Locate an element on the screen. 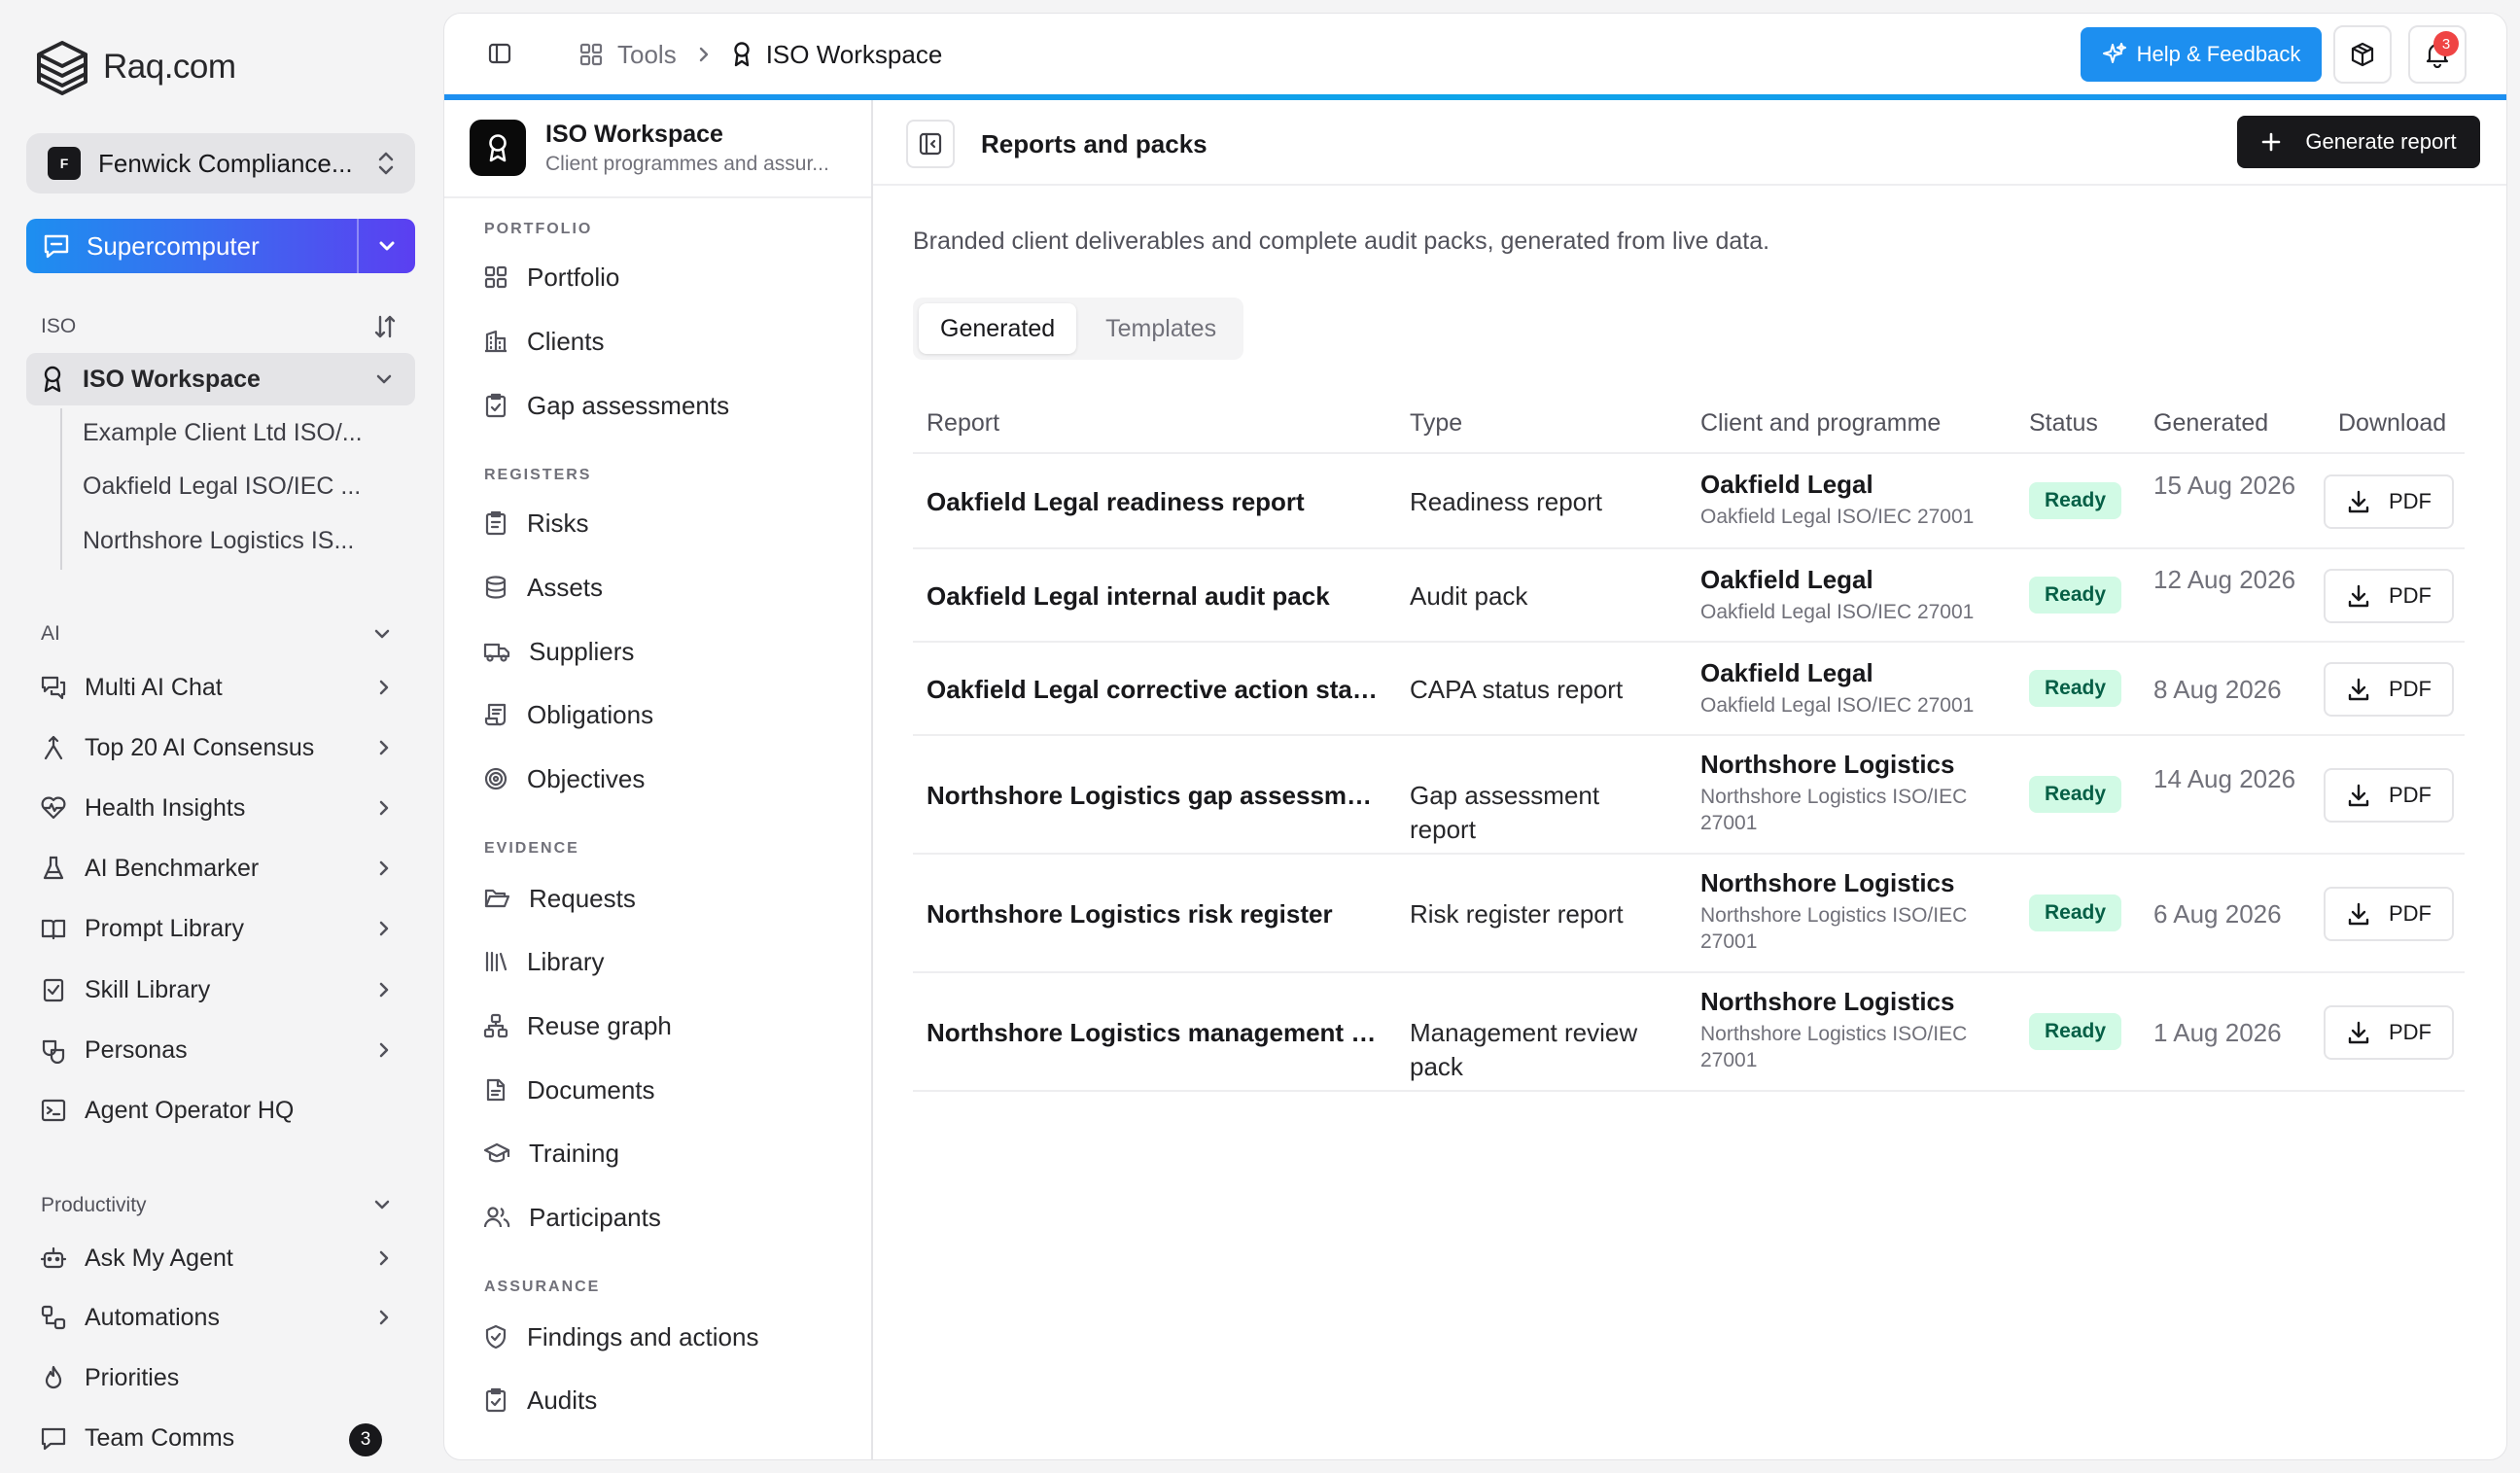 The width and height of the screenshot is (2520, 1473). content-title: Reports and packs is located at coordinates (1094, 143).